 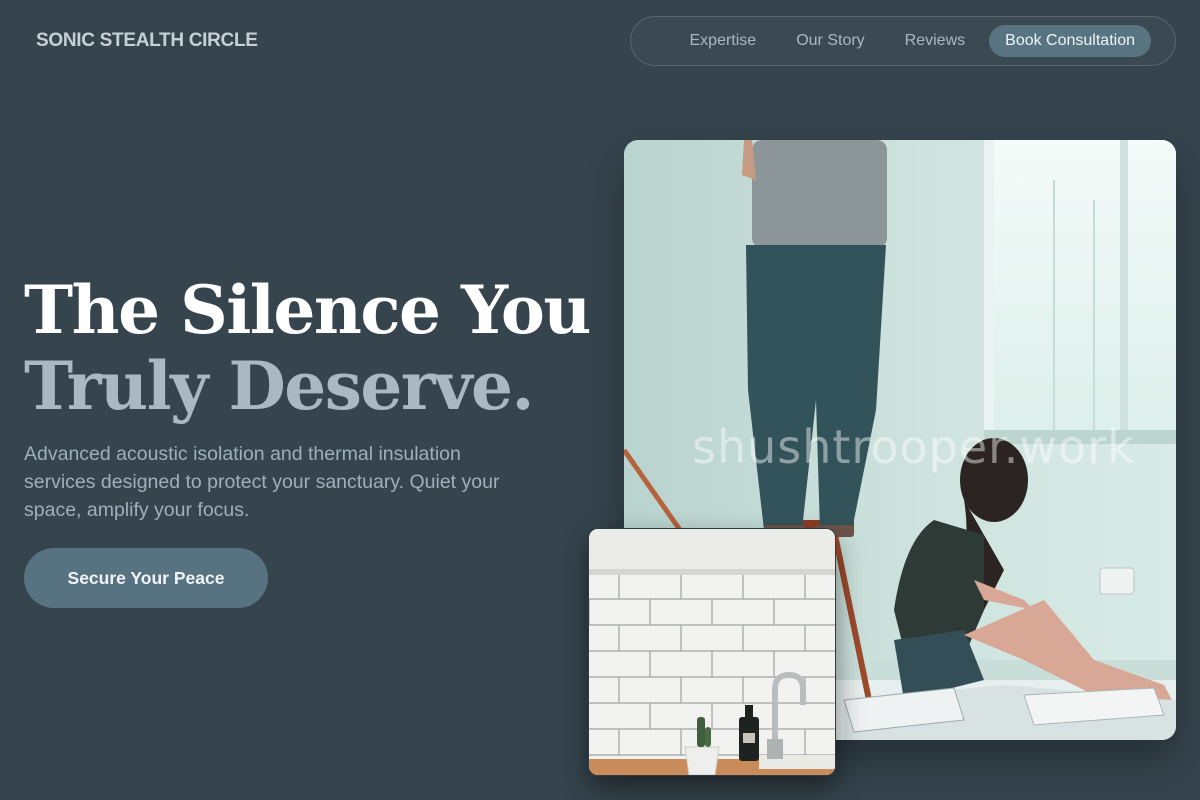 I want to click on book-consultation-button: Book Consultation, so click(x=1070, y=41).